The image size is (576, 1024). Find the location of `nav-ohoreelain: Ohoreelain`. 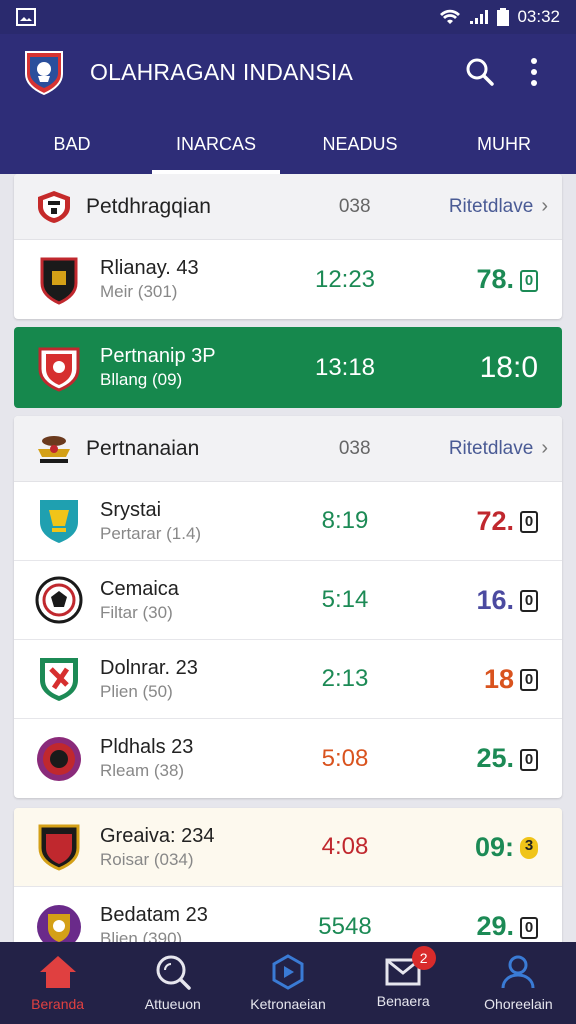

nav-ohoreelain: Ohoreelain is located at coordinates (518, 983).